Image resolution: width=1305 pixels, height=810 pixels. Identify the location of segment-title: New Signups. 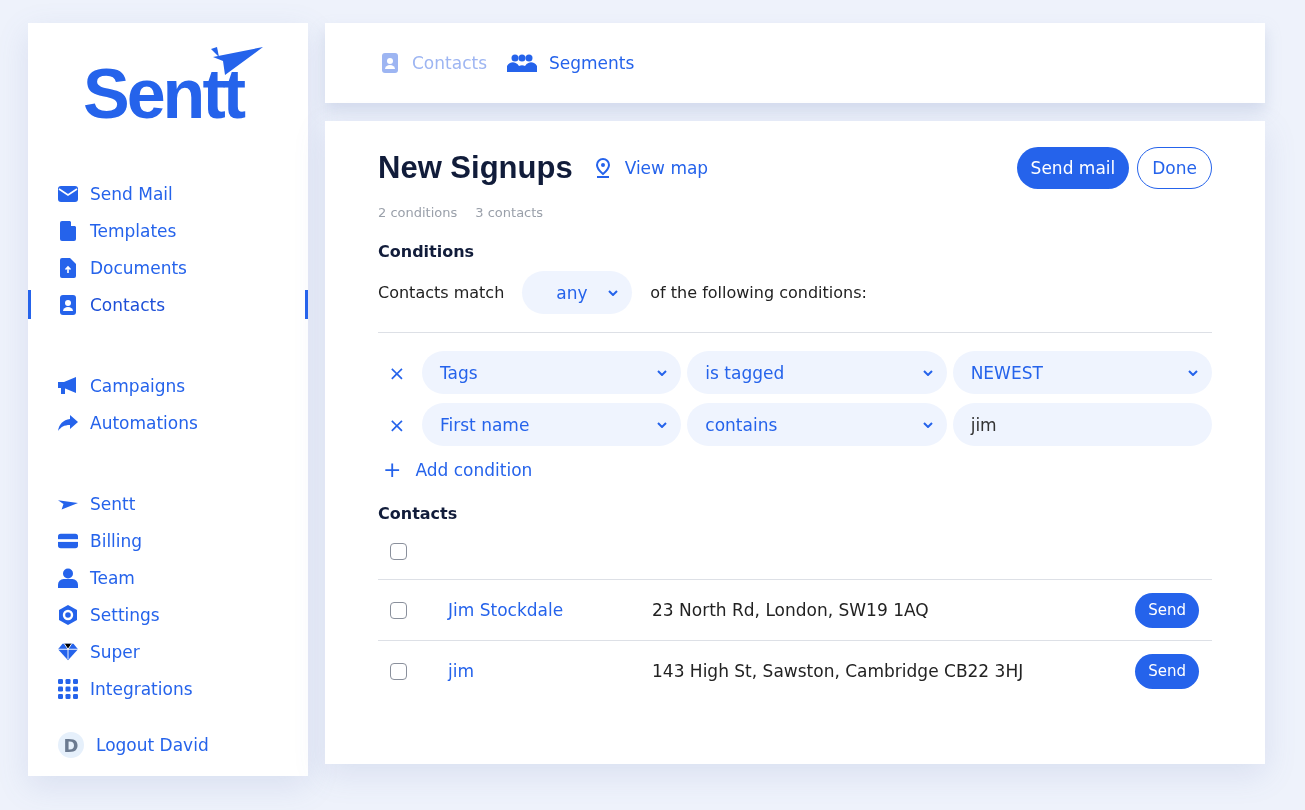
(475, 168).